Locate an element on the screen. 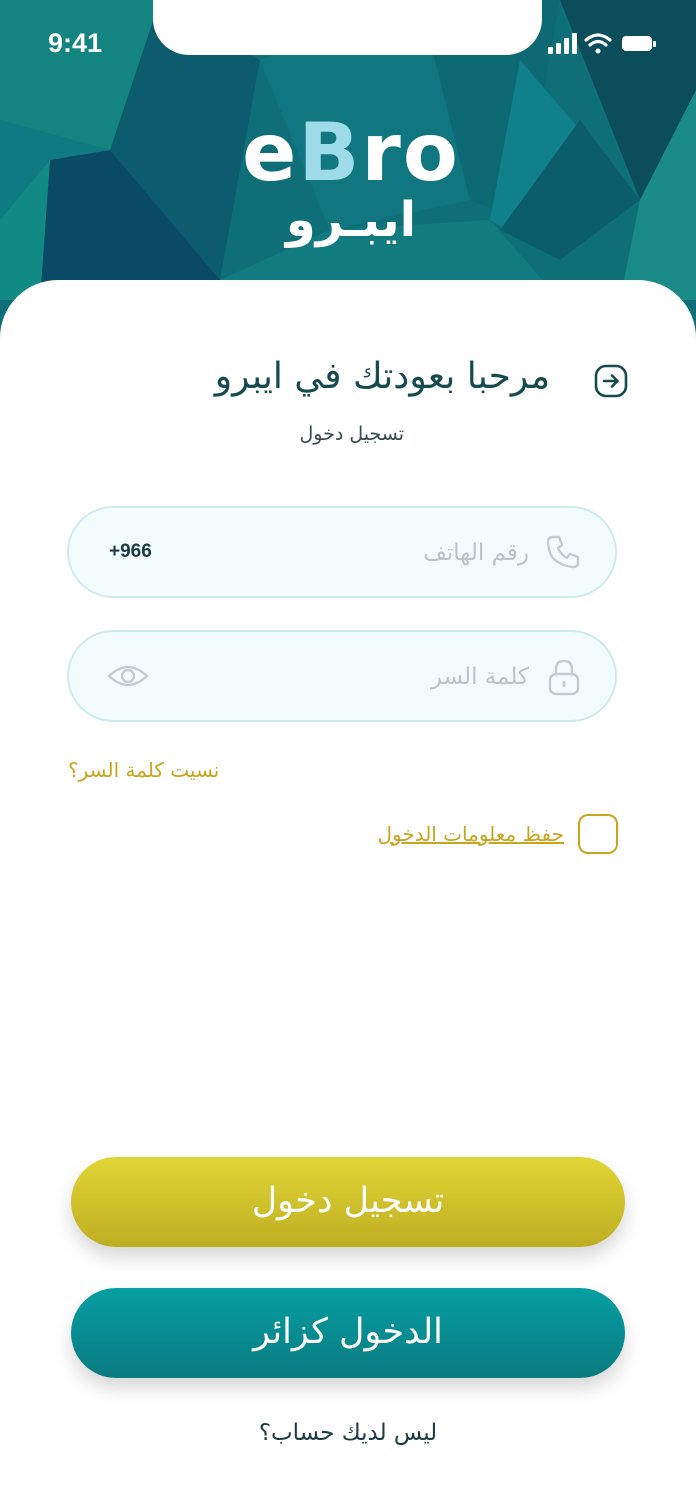  signup-link: ليس لديك حساب؟ is located at coordinates (348, 1433).